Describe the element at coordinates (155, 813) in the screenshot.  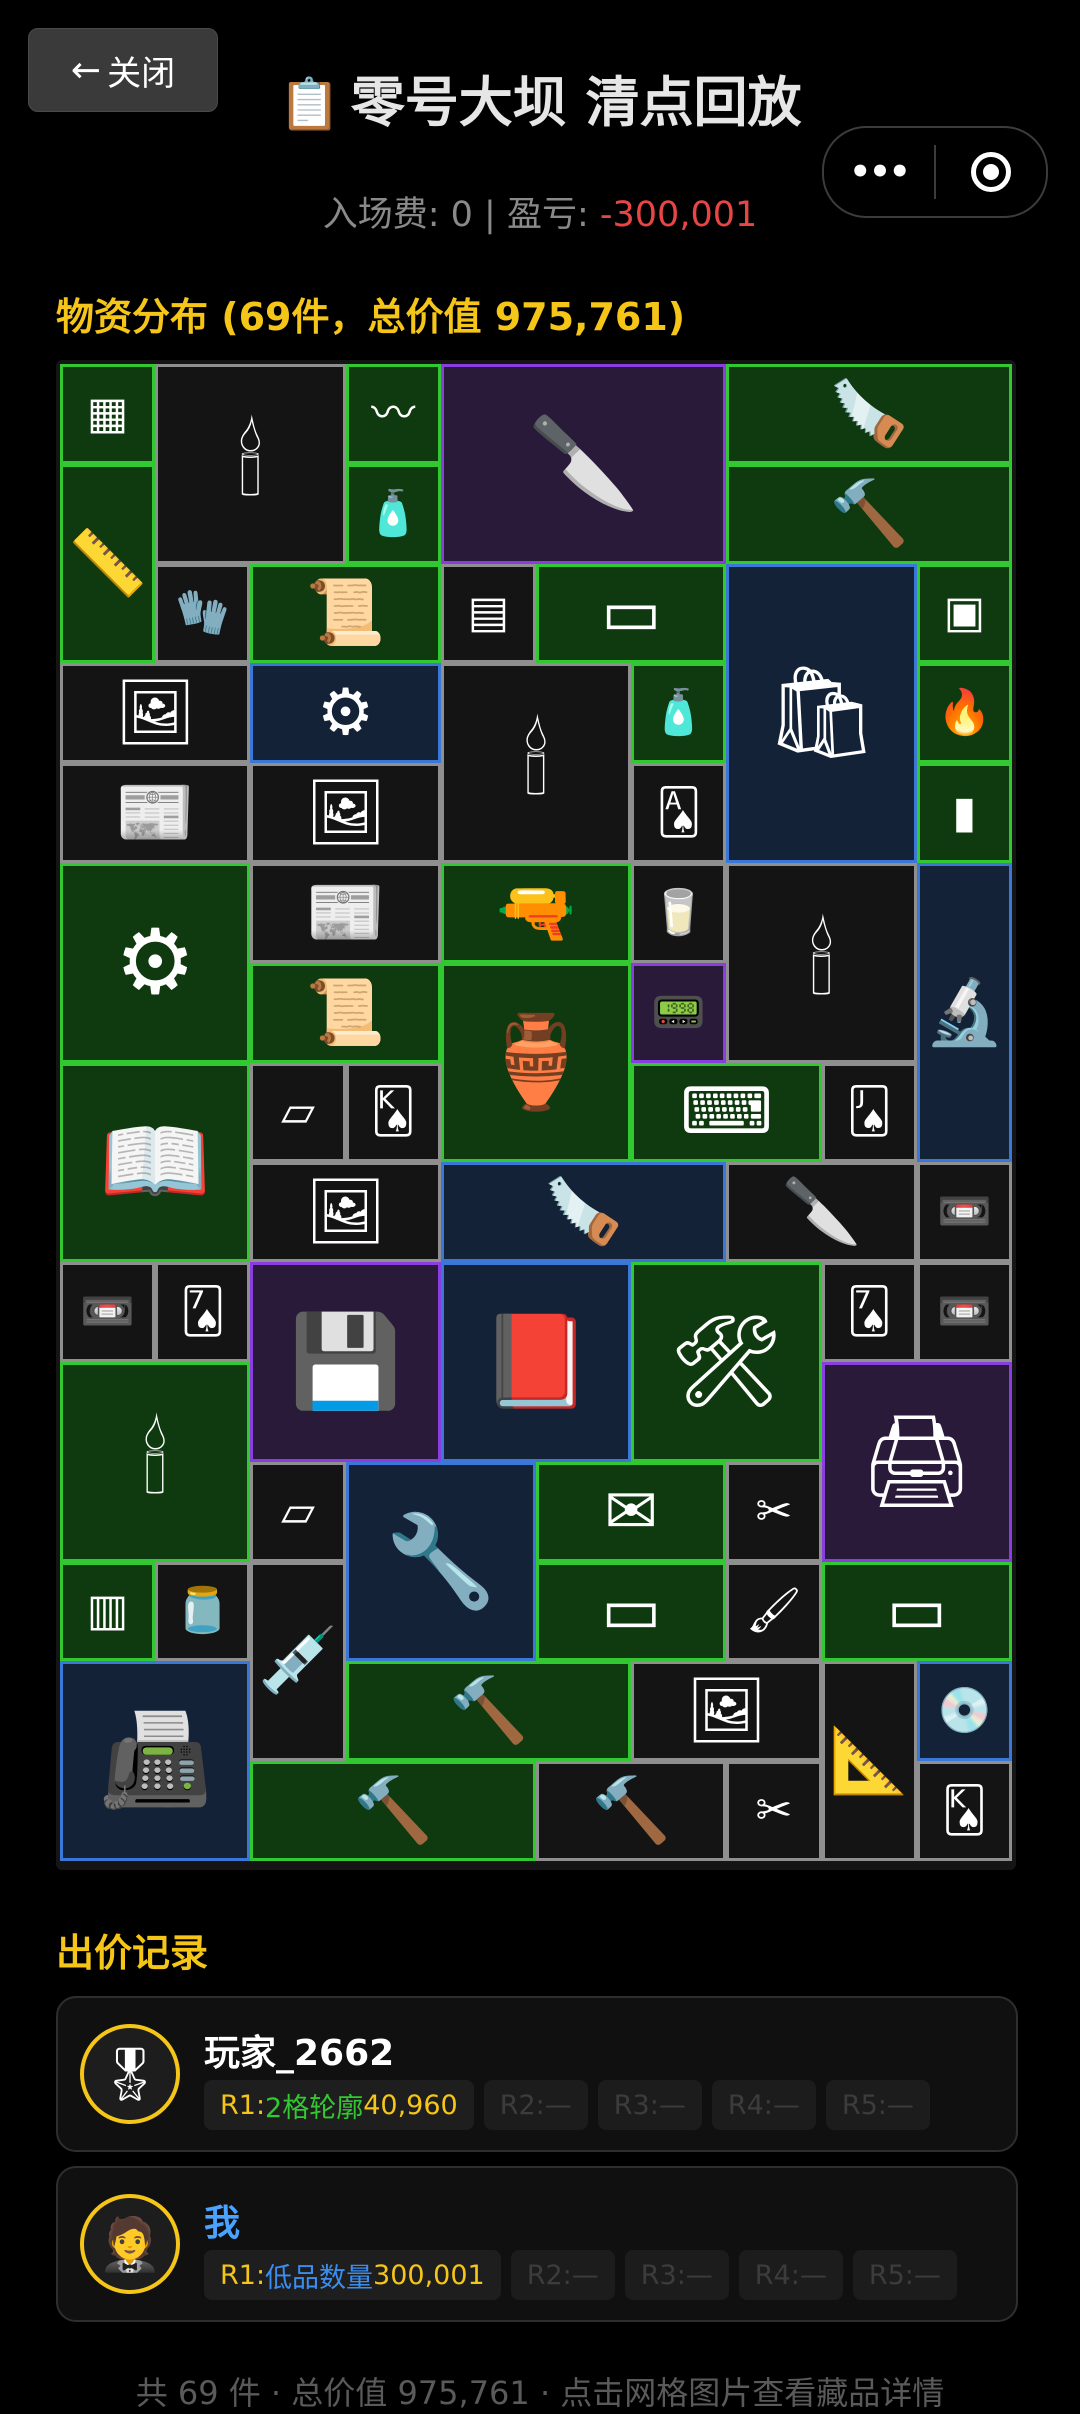
I see `grid-item-newspaper: 📰` at that location.